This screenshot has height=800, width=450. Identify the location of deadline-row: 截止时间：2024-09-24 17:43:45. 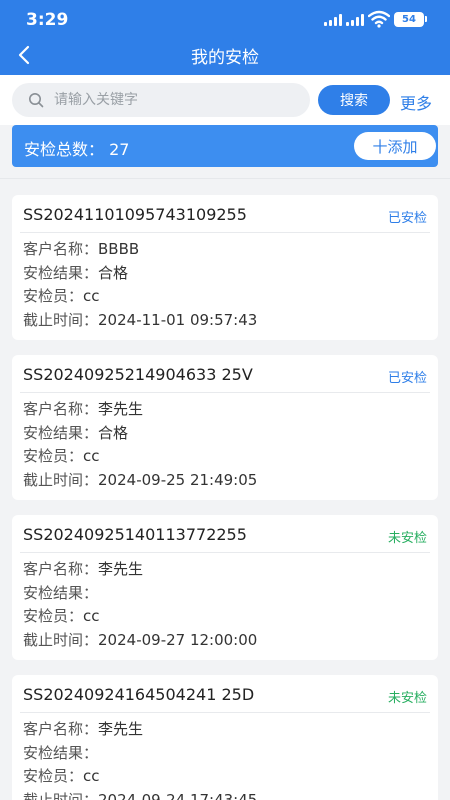
(140, 795).